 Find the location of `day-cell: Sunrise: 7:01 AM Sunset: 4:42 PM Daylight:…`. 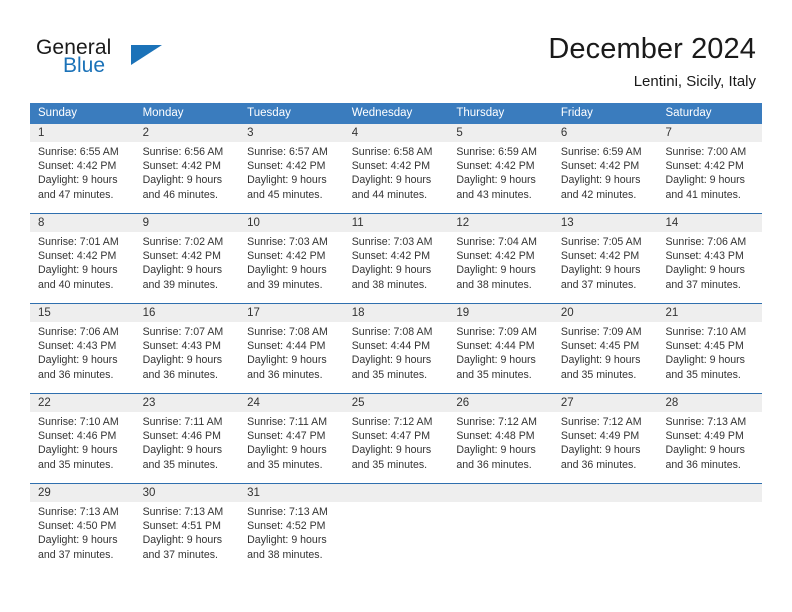

day-cell: Sunrise: 7:01 AM Sunset: 4:42 PM Daylight:… is located at coordinates (82, 267).